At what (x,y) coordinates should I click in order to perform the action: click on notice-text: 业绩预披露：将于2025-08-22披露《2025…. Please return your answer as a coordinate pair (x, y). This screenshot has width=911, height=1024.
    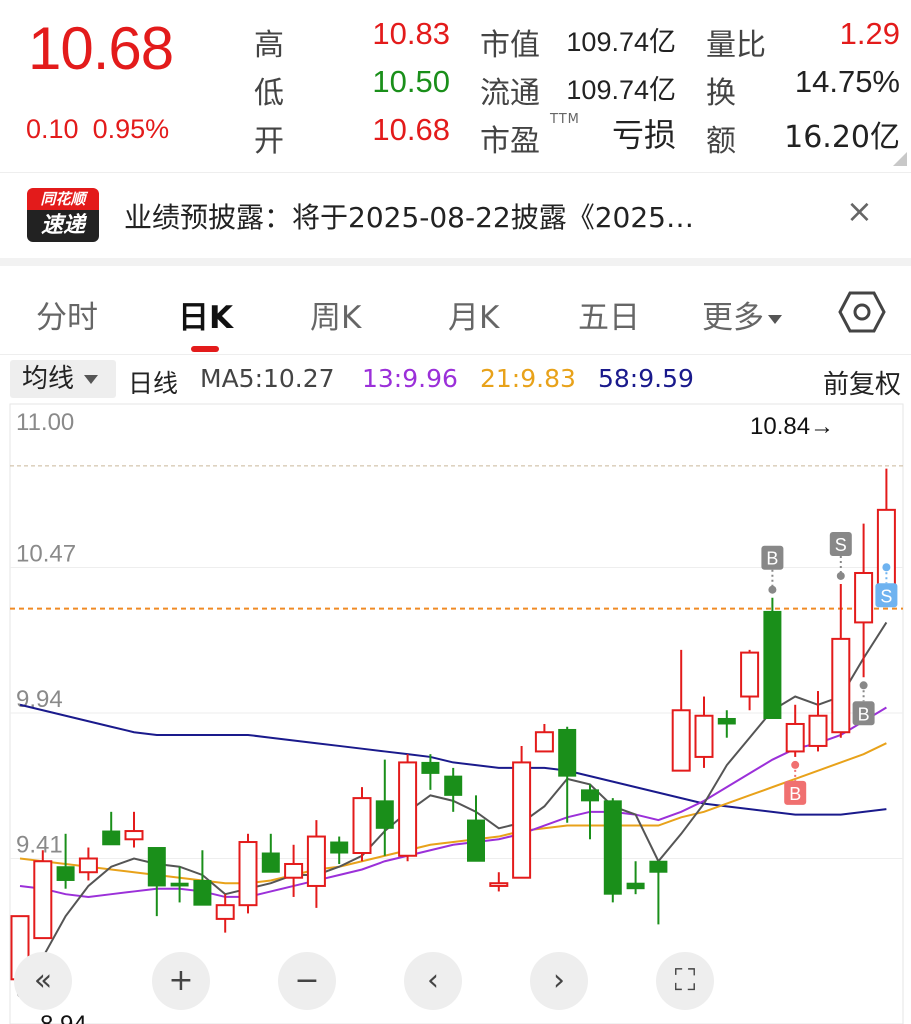
    Looking at the image, I should click on (474, 216).